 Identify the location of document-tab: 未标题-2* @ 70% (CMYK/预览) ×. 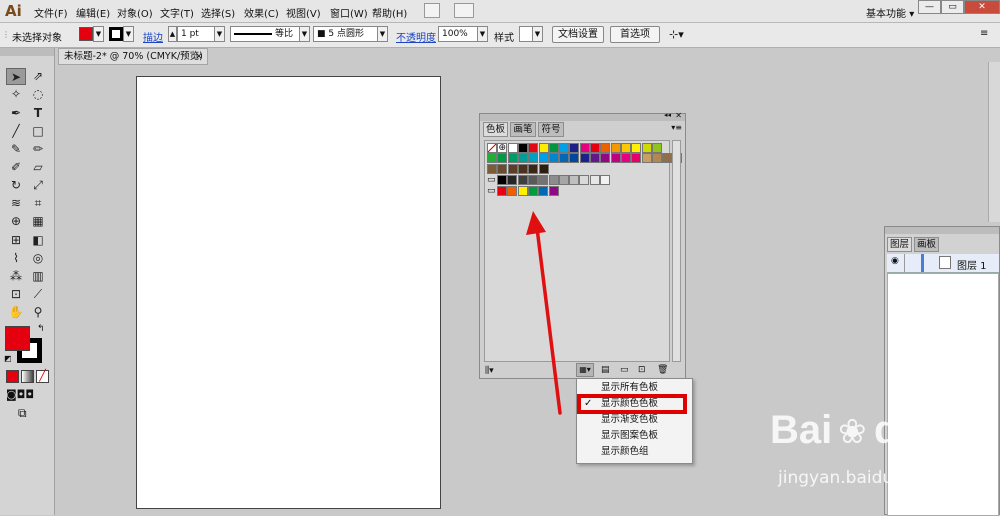
(133, 56).